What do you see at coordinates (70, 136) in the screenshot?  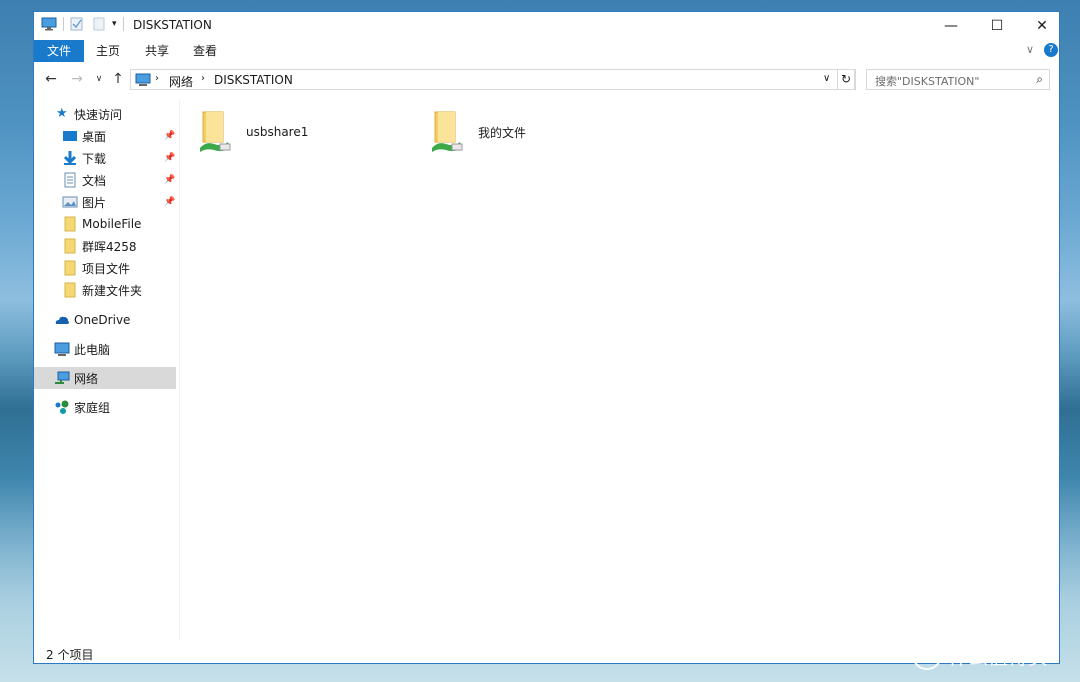 I see `desktop-icon` at bounding box center [70, 136].